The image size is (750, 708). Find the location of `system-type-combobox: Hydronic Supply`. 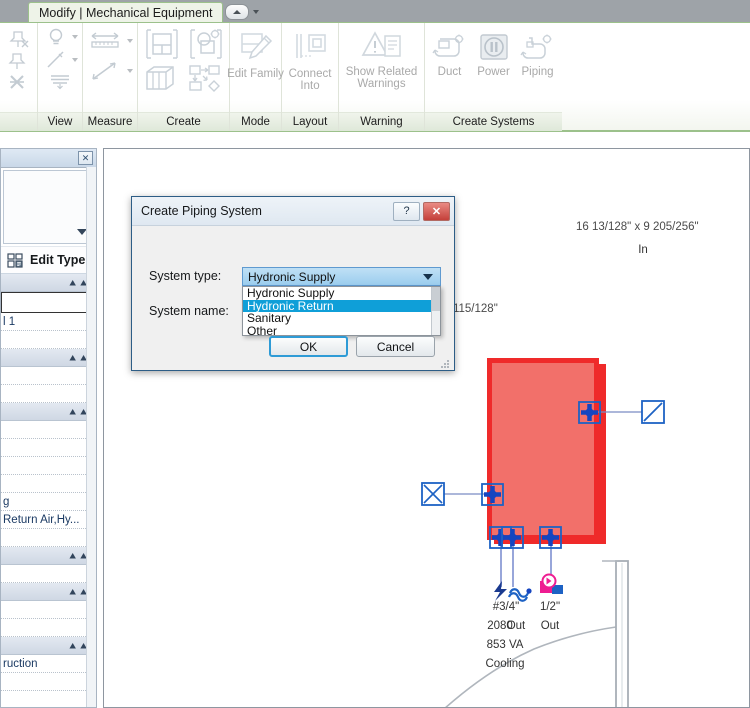

system-type-combobox: Hydronic Supply is located at coordinates (341, 276).